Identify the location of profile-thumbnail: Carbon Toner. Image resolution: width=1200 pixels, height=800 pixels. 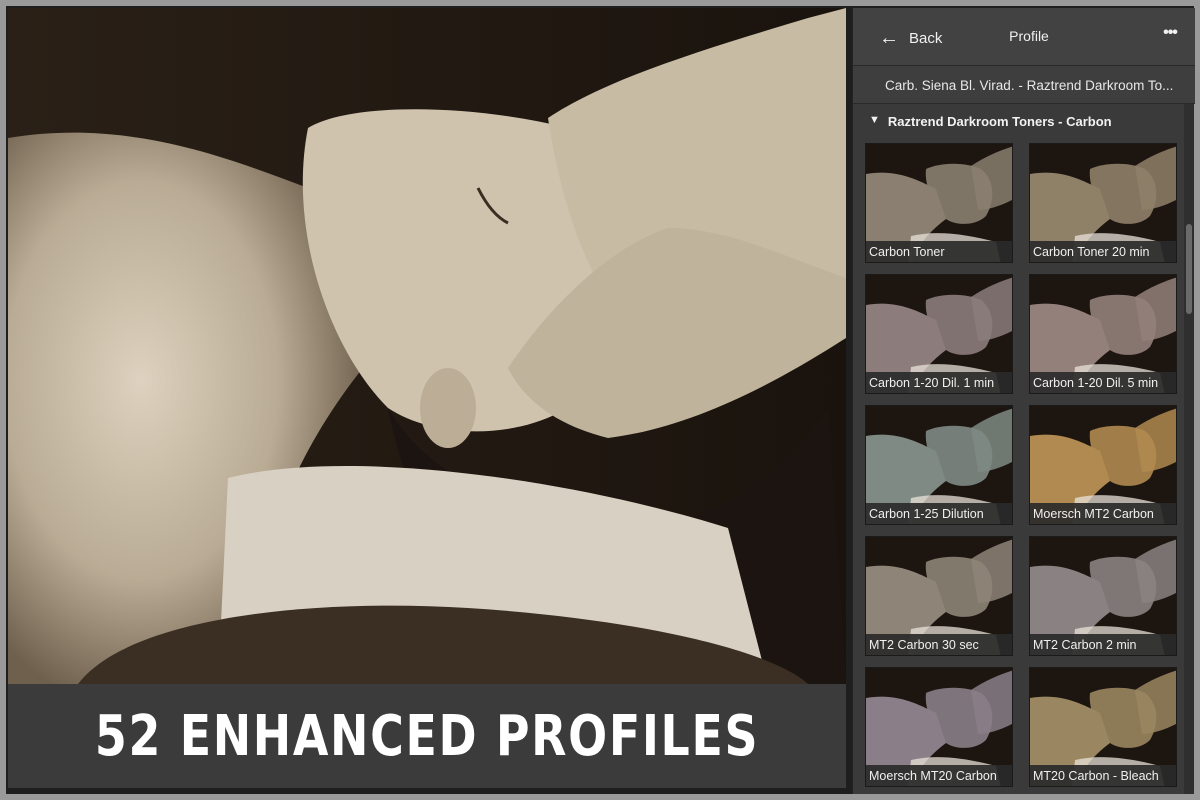
(939, 203).